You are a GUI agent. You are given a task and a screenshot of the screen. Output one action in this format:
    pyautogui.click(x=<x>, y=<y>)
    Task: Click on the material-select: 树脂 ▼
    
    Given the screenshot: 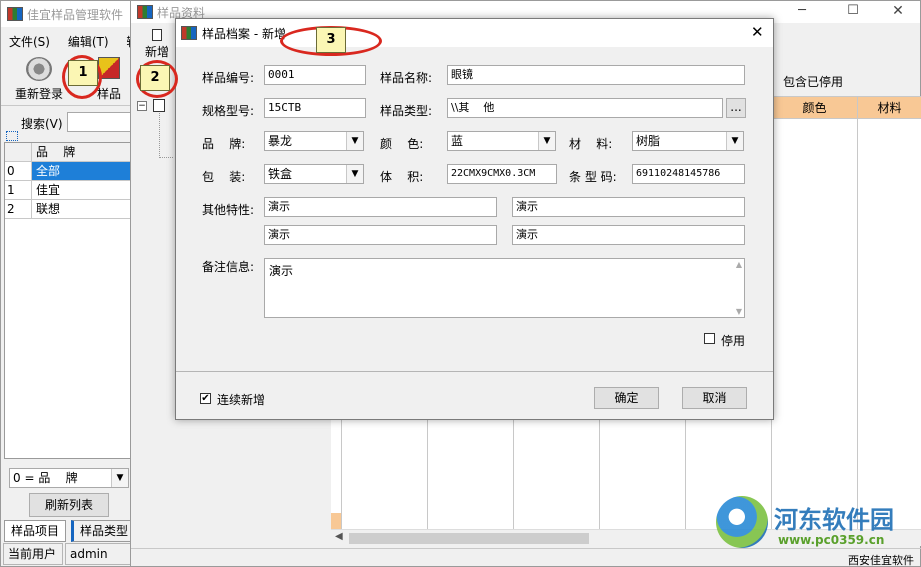 What is the action you would take?
    pyautogui.click(x=688, y=141)
    